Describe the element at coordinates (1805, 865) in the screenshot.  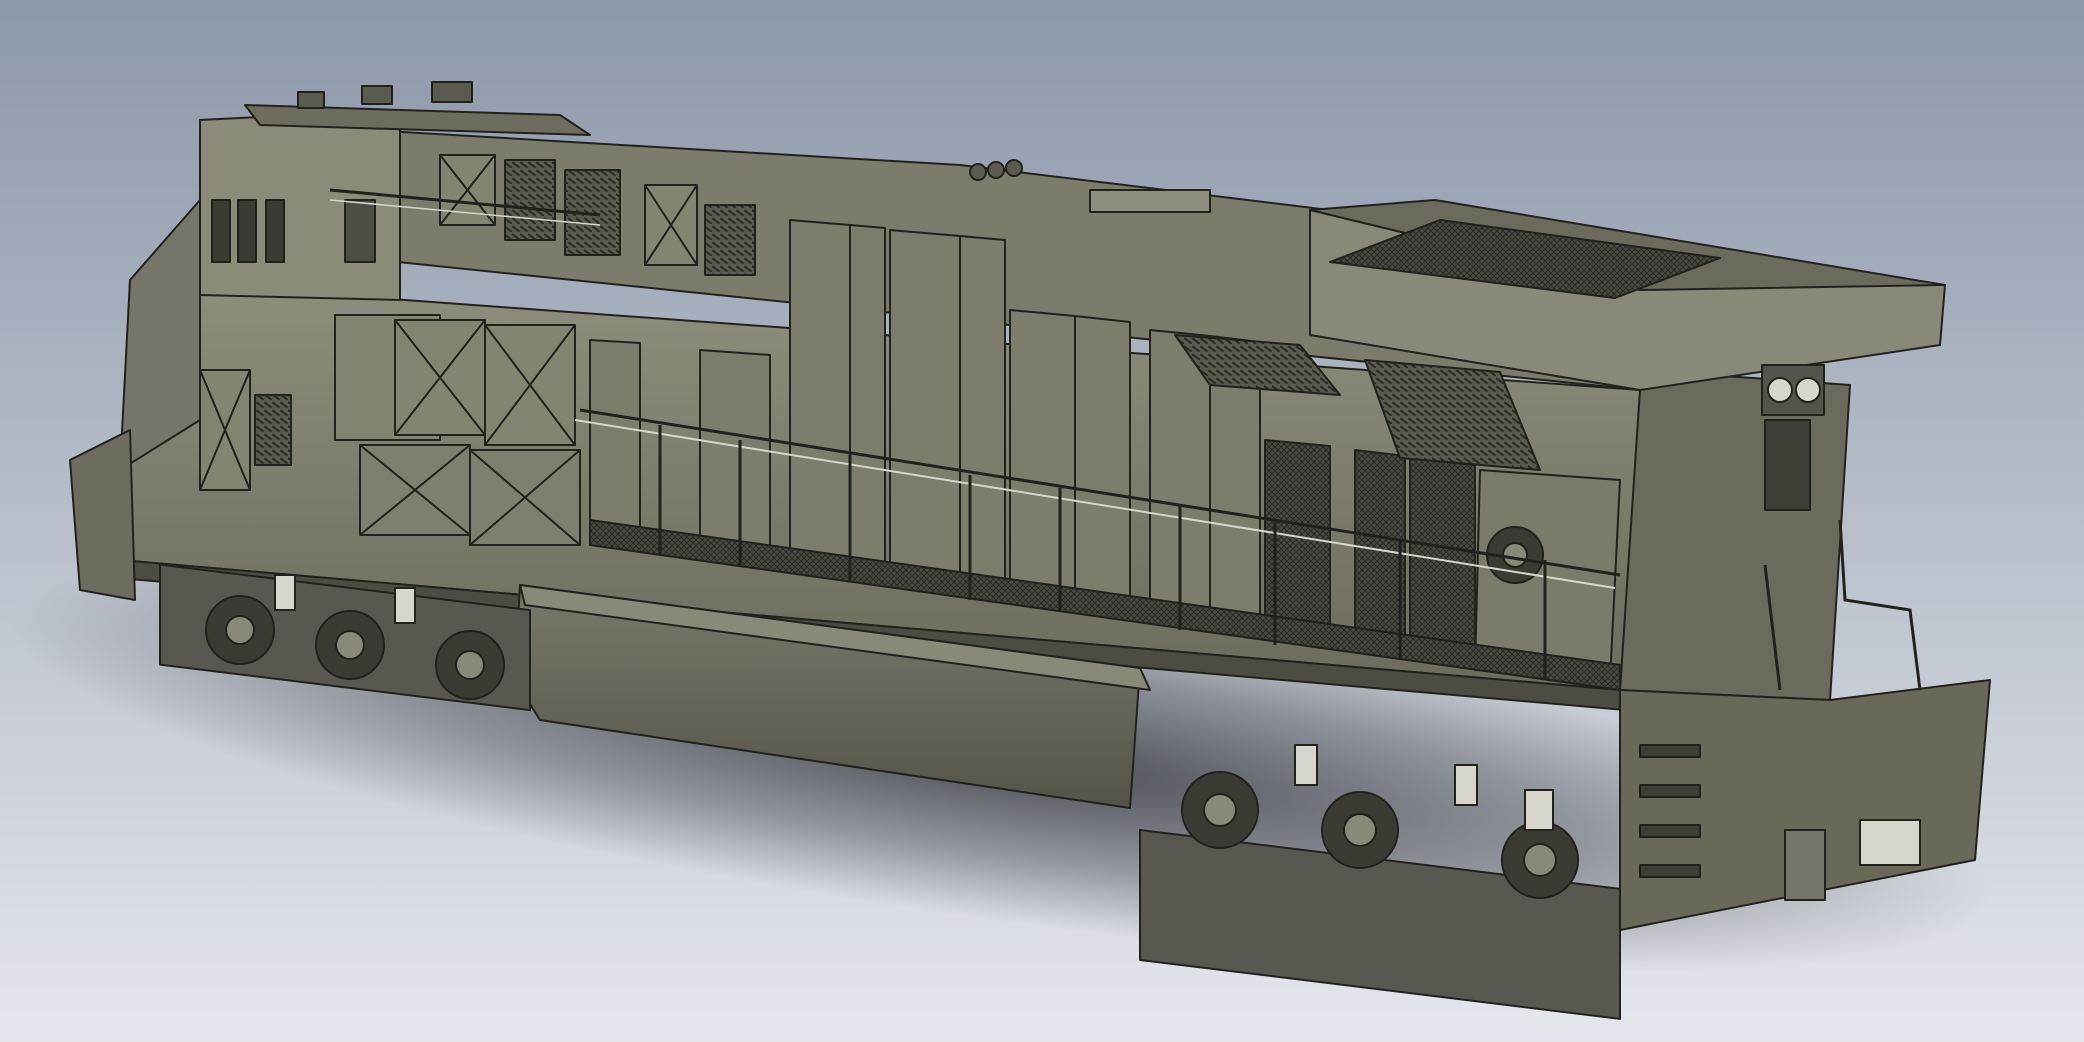
I see `air-hoses` at that location.